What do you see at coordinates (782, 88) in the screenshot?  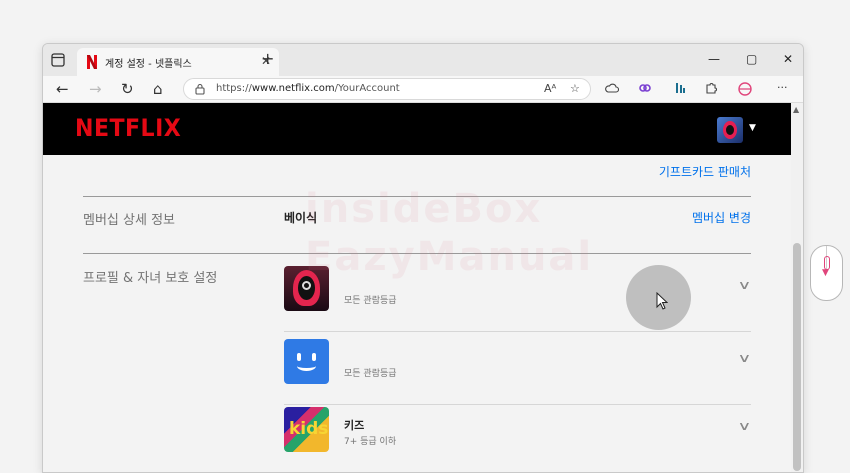 I see `settings-more-icon: ···` at bounding box center [782, 88].